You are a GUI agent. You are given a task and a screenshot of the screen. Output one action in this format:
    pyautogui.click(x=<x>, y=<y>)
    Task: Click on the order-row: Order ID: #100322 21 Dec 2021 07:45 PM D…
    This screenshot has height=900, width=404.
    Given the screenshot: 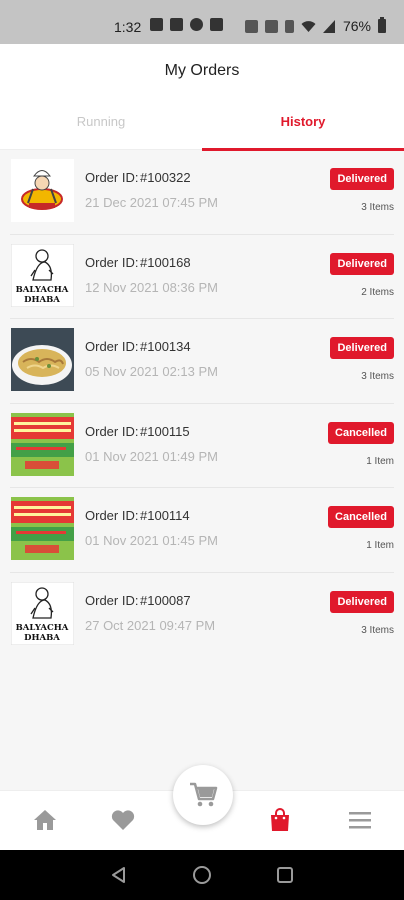 What is the action you would take?
    pyautogui.click(x=202, y=192)
    